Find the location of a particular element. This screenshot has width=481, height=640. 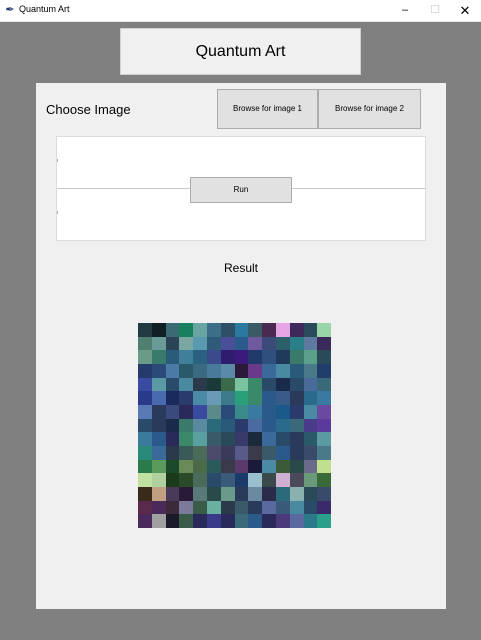

maximize-button: ☐ is located at coordinates (435, 10).